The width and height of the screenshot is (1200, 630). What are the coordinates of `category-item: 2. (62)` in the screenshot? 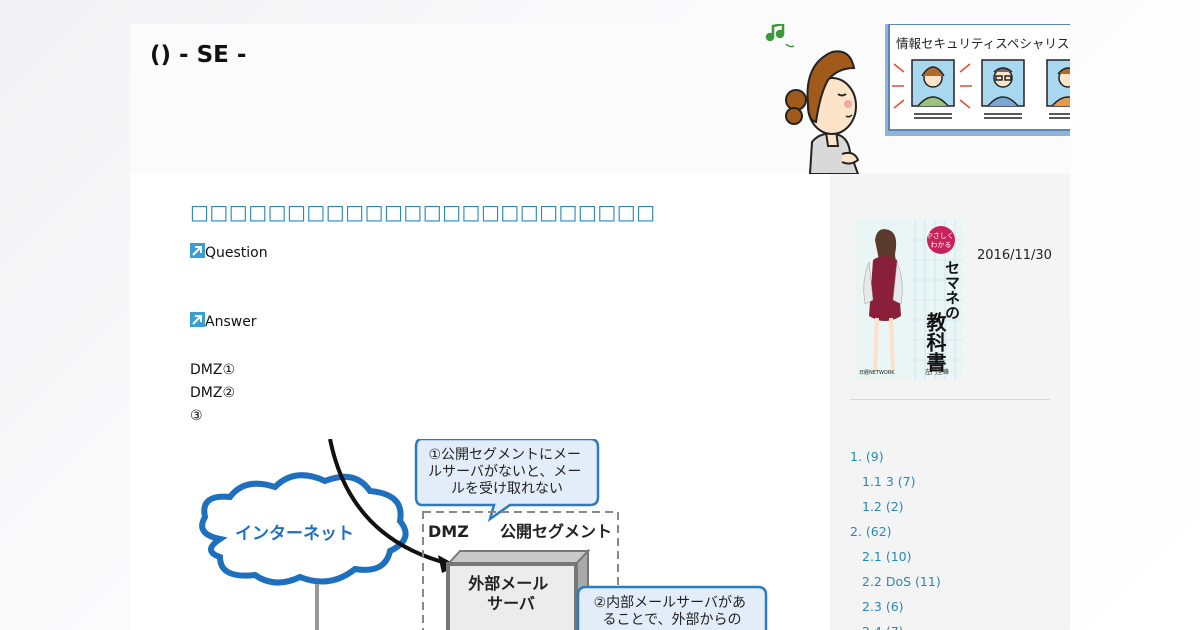 It's located at (895, 531).